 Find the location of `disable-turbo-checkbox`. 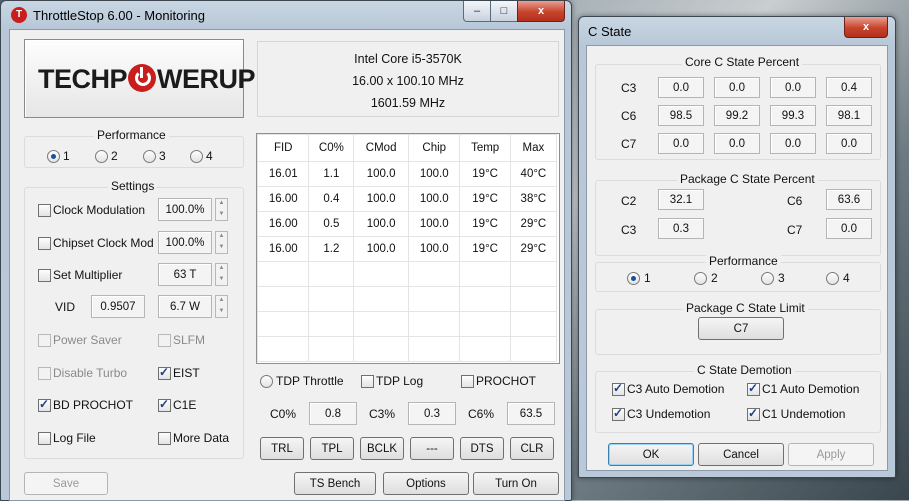

disable-turbo-checkbox is located at coordinates (44, 373).